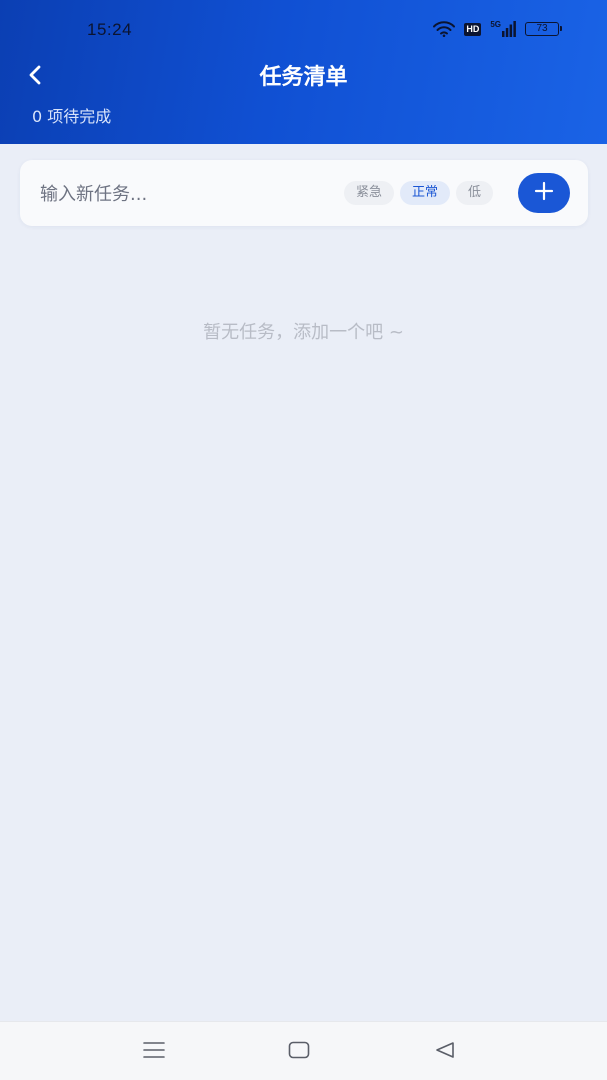  I want to click on system-nav-bar, so click(303, 1050).